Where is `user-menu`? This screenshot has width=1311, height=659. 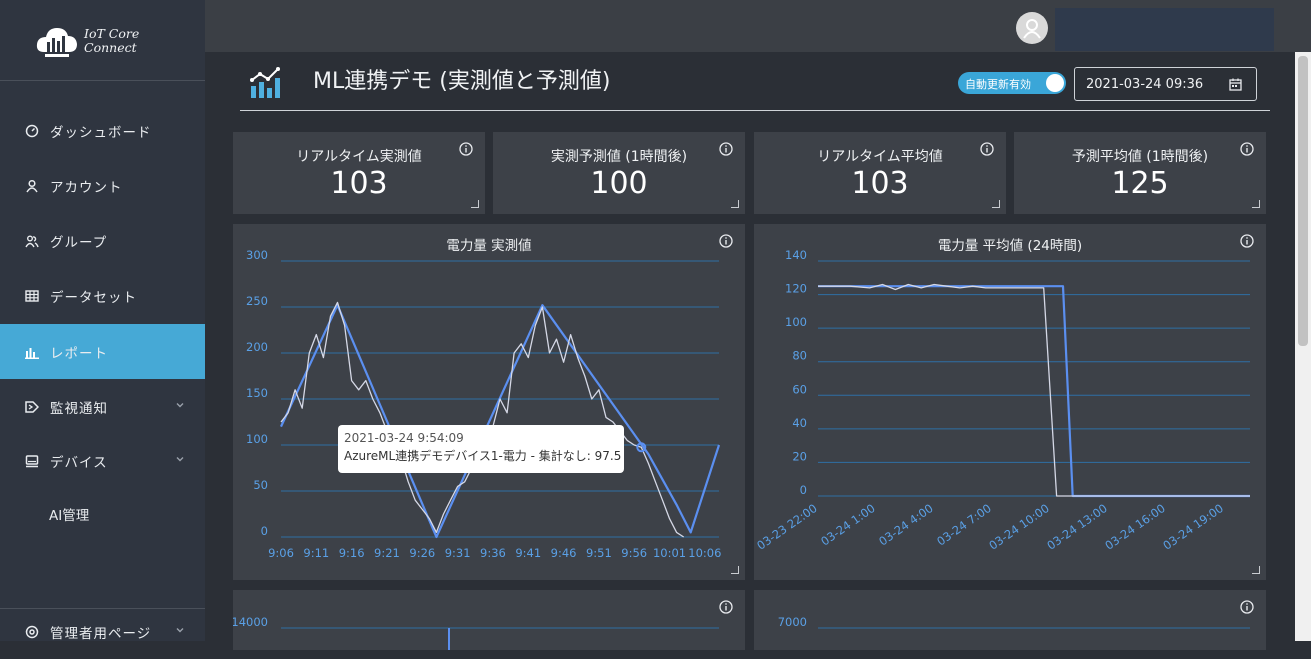
user-menu is located at coordinates (1164, 29).